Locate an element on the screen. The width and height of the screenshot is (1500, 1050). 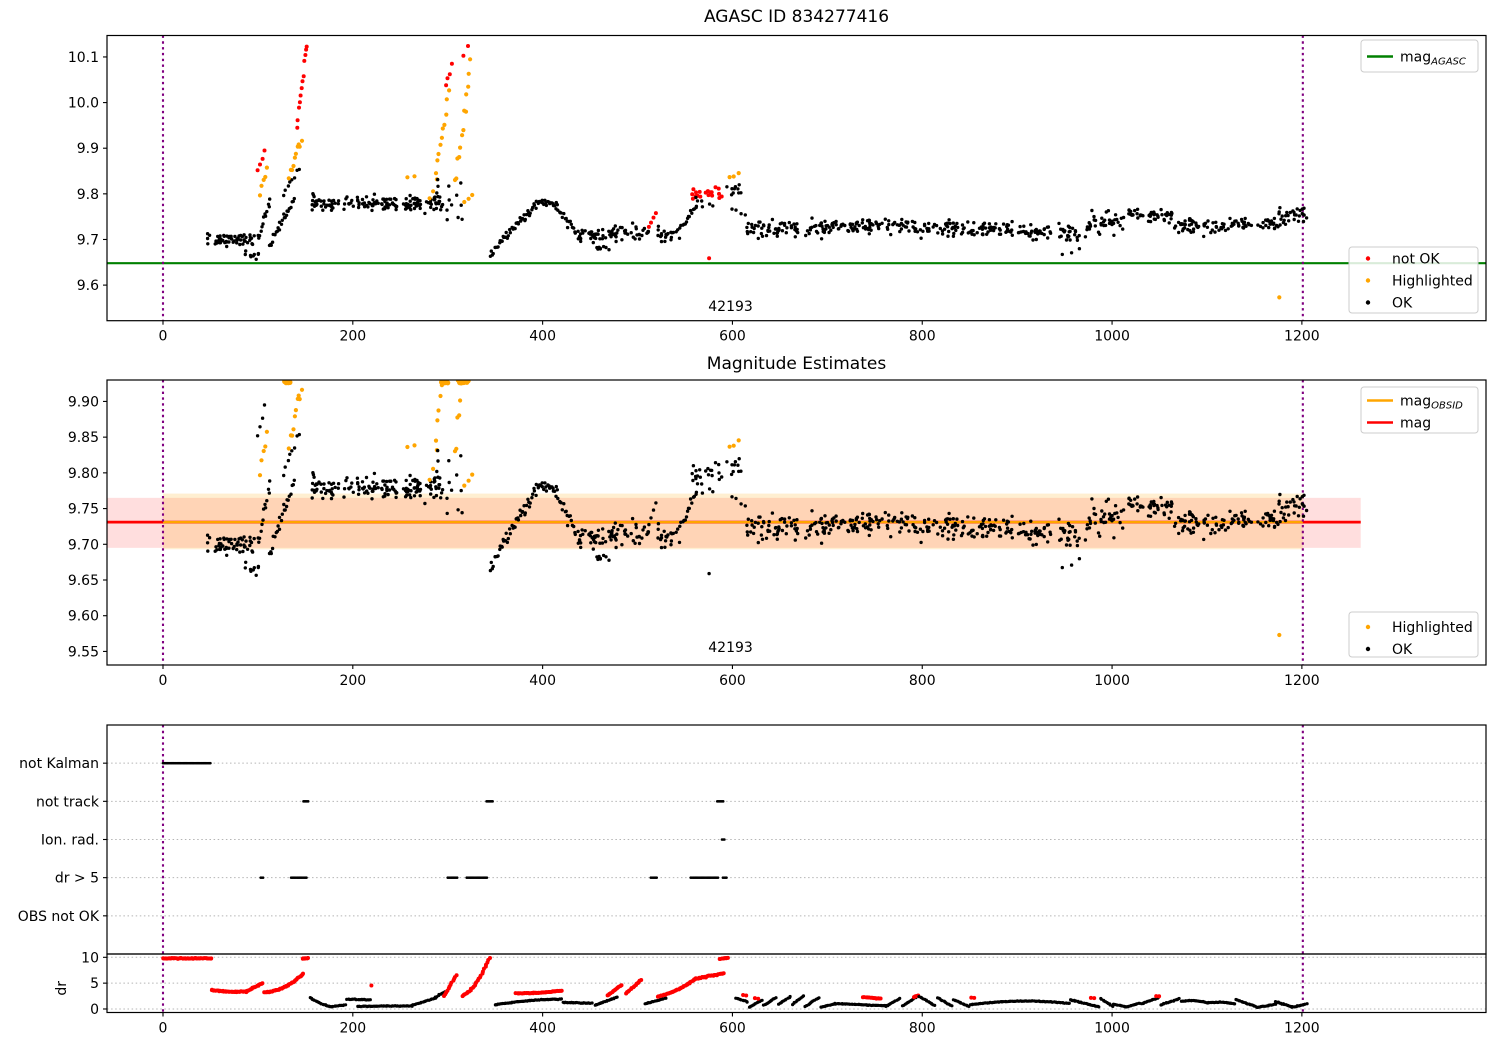
dr-axis-label: dr is located at coordinates (62, 988).